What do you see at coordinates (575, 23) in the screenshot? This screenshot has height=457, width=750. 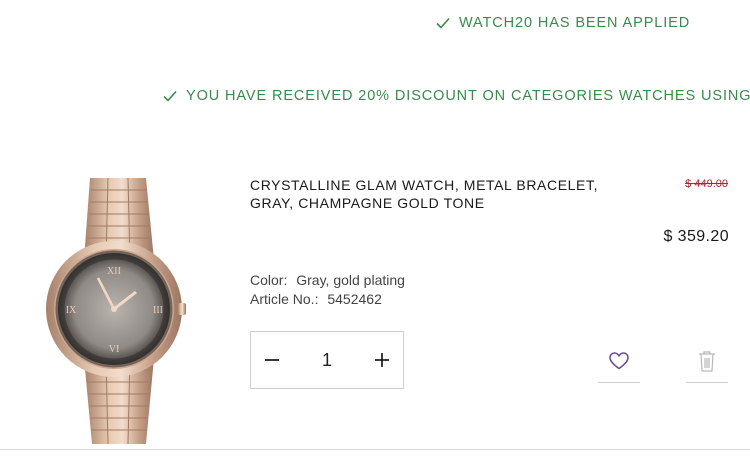 I see `promo-code-applied-text: WATCH20 HAS BEEN APPLIED` at bounding box center [575, 23].